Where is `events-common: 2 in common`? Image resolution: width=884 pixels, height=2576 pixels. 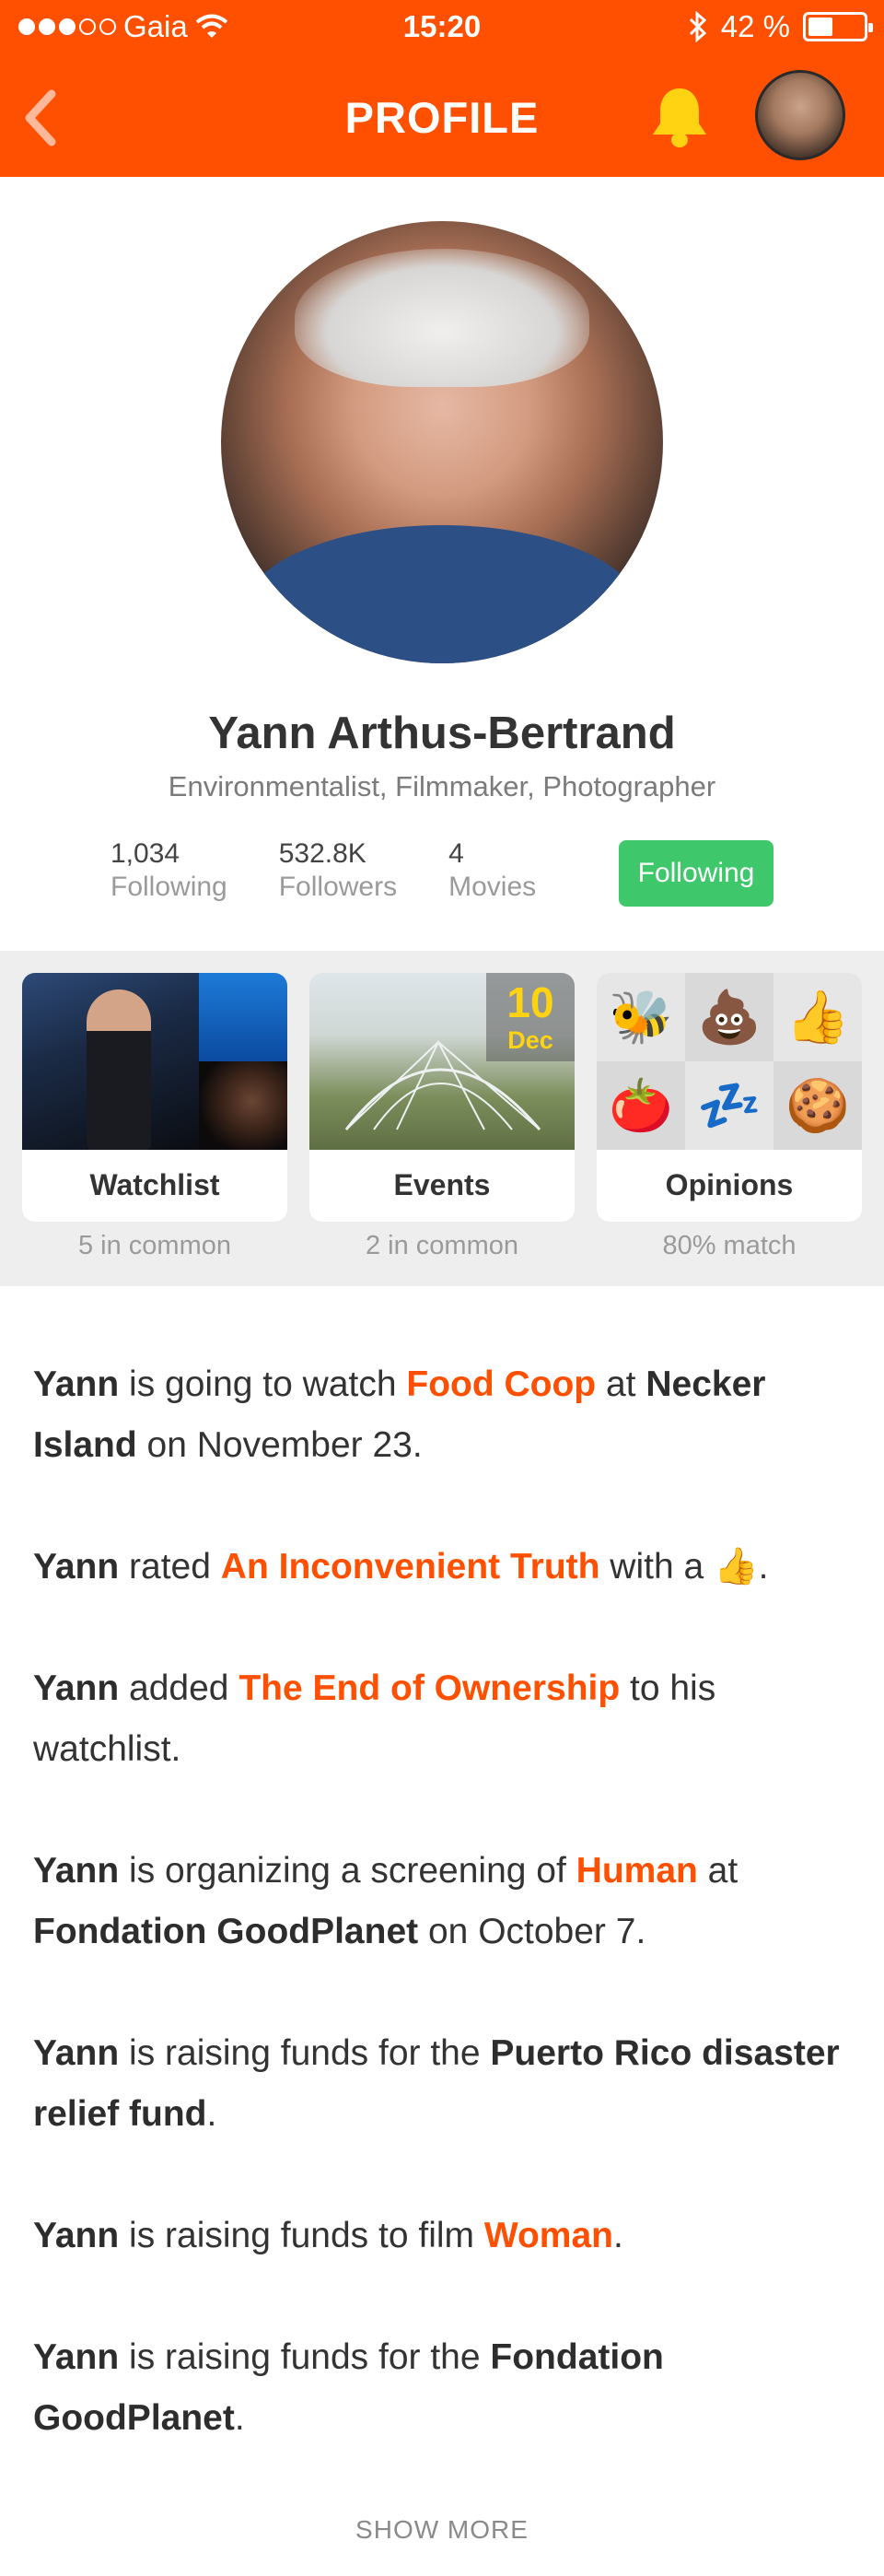 events-common: 2 in common is located at coordinates (441, 1245).